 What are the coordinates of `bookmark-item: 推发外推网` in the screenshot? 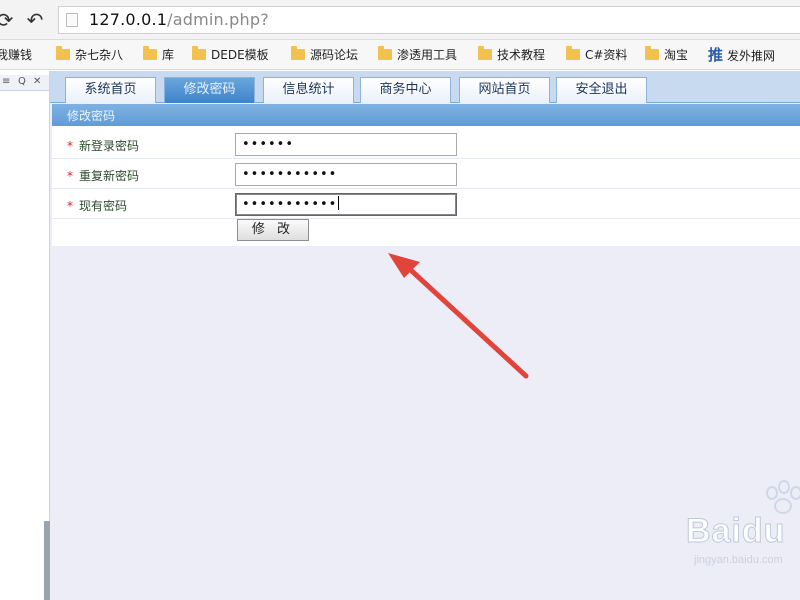 It's located at (741, 55).